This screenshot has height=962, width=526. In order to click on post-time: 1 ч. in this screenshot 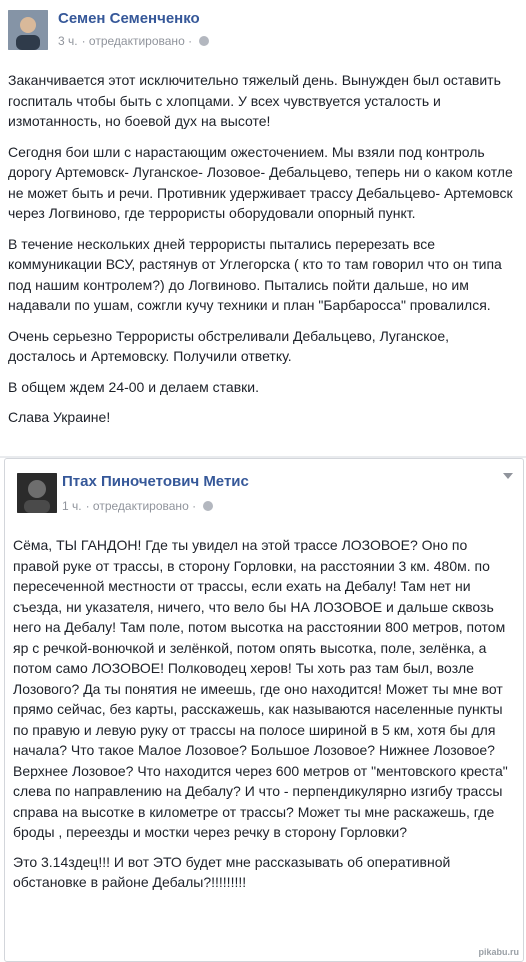, I will do `click(72, 506)`.